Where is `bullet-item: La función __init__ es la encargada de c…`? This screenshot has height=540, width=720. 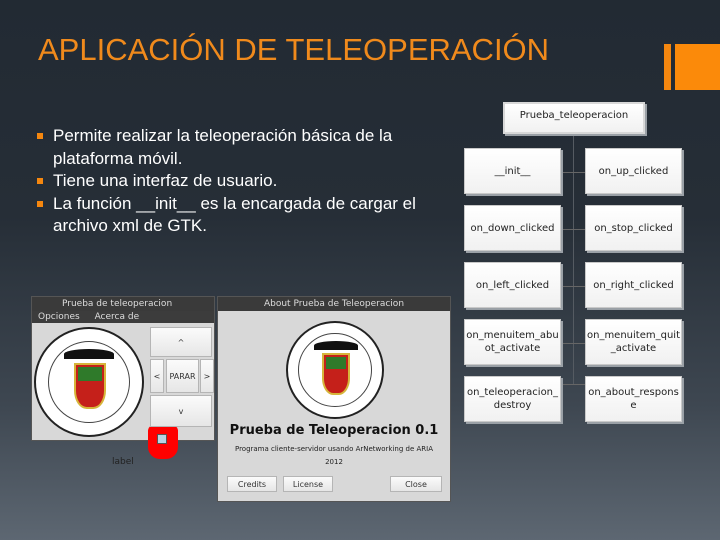
bullet-item: La función __init__ es la encargada de c… is located at coordinates (246, 215).